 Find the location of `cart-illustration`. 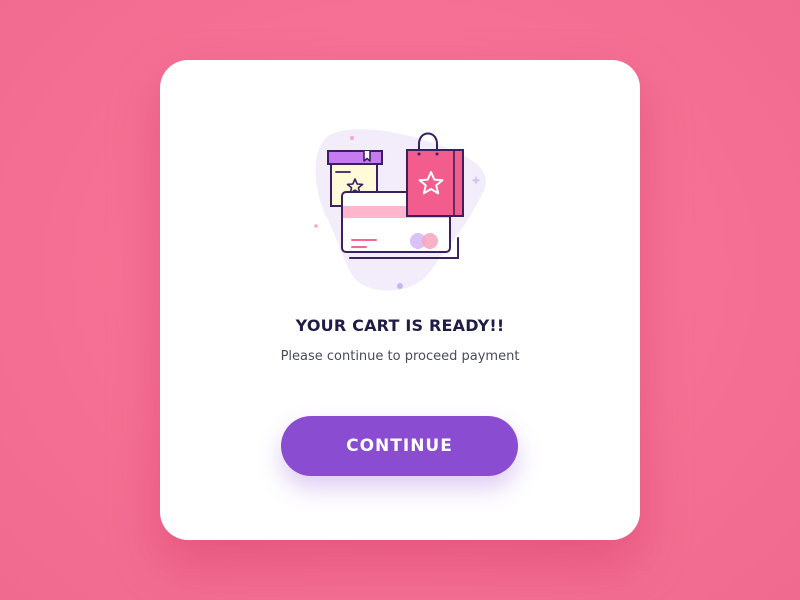

cart-illustration is located at coordinates (400, 210).